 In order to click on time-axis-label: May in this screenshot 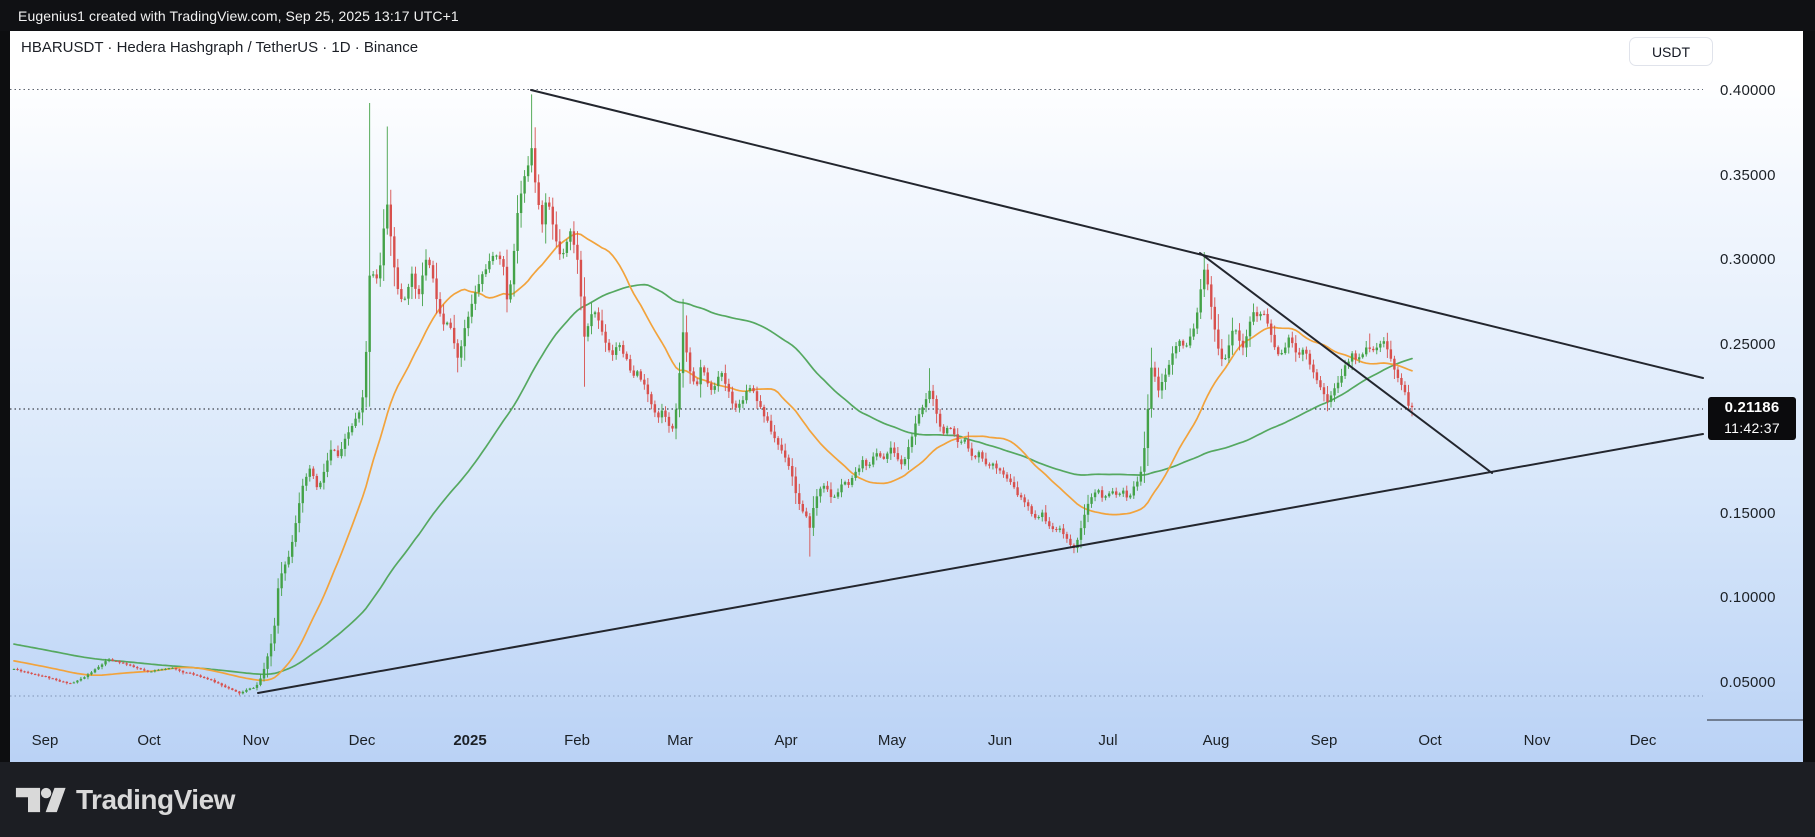, I will do `click(892, 740)`.